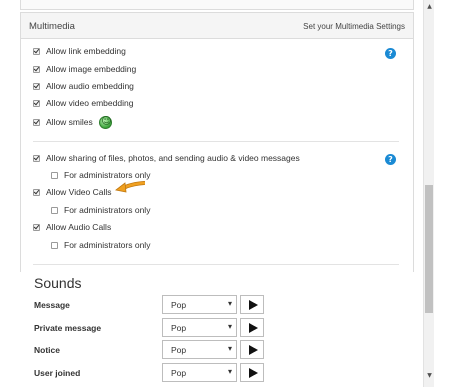 The image size is (474, 387). What do you see at coordinates (36, 51) in the screenshot?
I see `checkbox-link-embedding` at bounding box center [36, 51].